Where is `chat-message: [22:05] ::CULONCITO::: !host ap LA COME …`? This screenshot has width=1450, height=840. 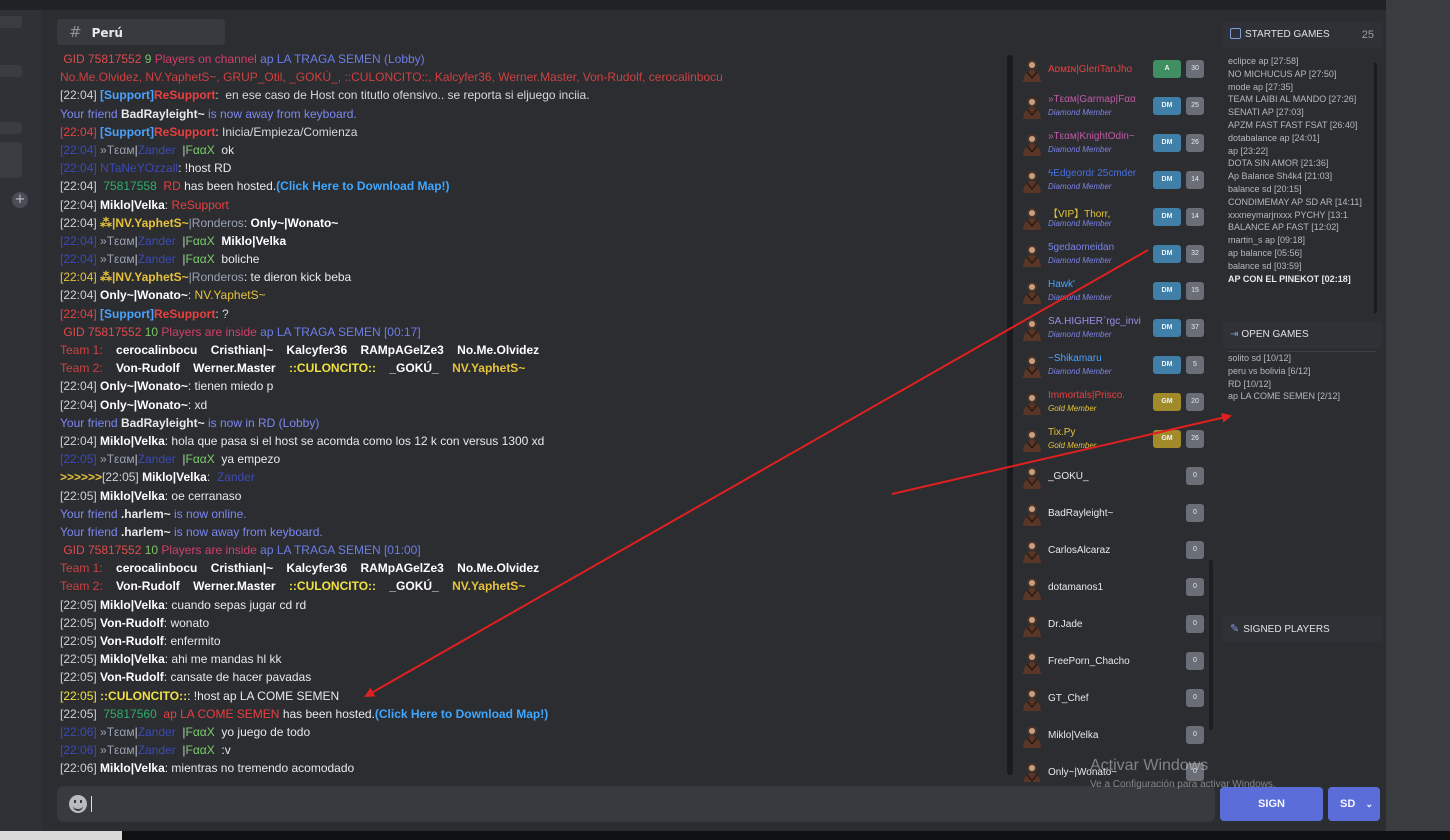 chat-message: [22:05] ::CULONCITO::: !host ap LA COME … is located at coordinates (532, 696).